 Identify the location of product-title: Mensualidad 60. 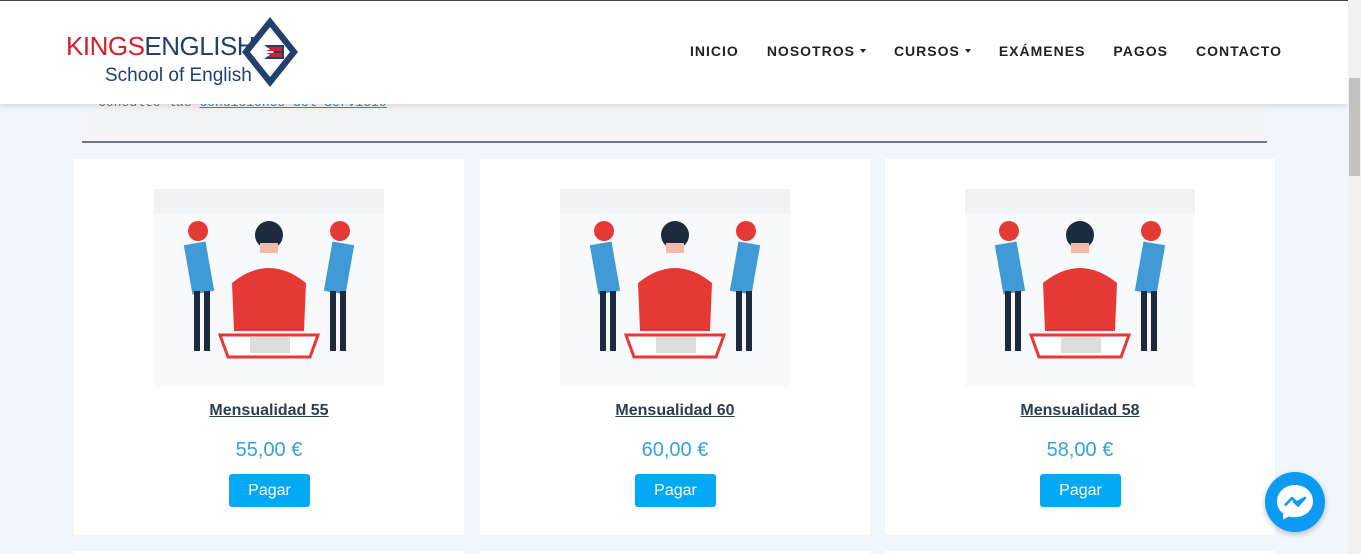
(675, 411).